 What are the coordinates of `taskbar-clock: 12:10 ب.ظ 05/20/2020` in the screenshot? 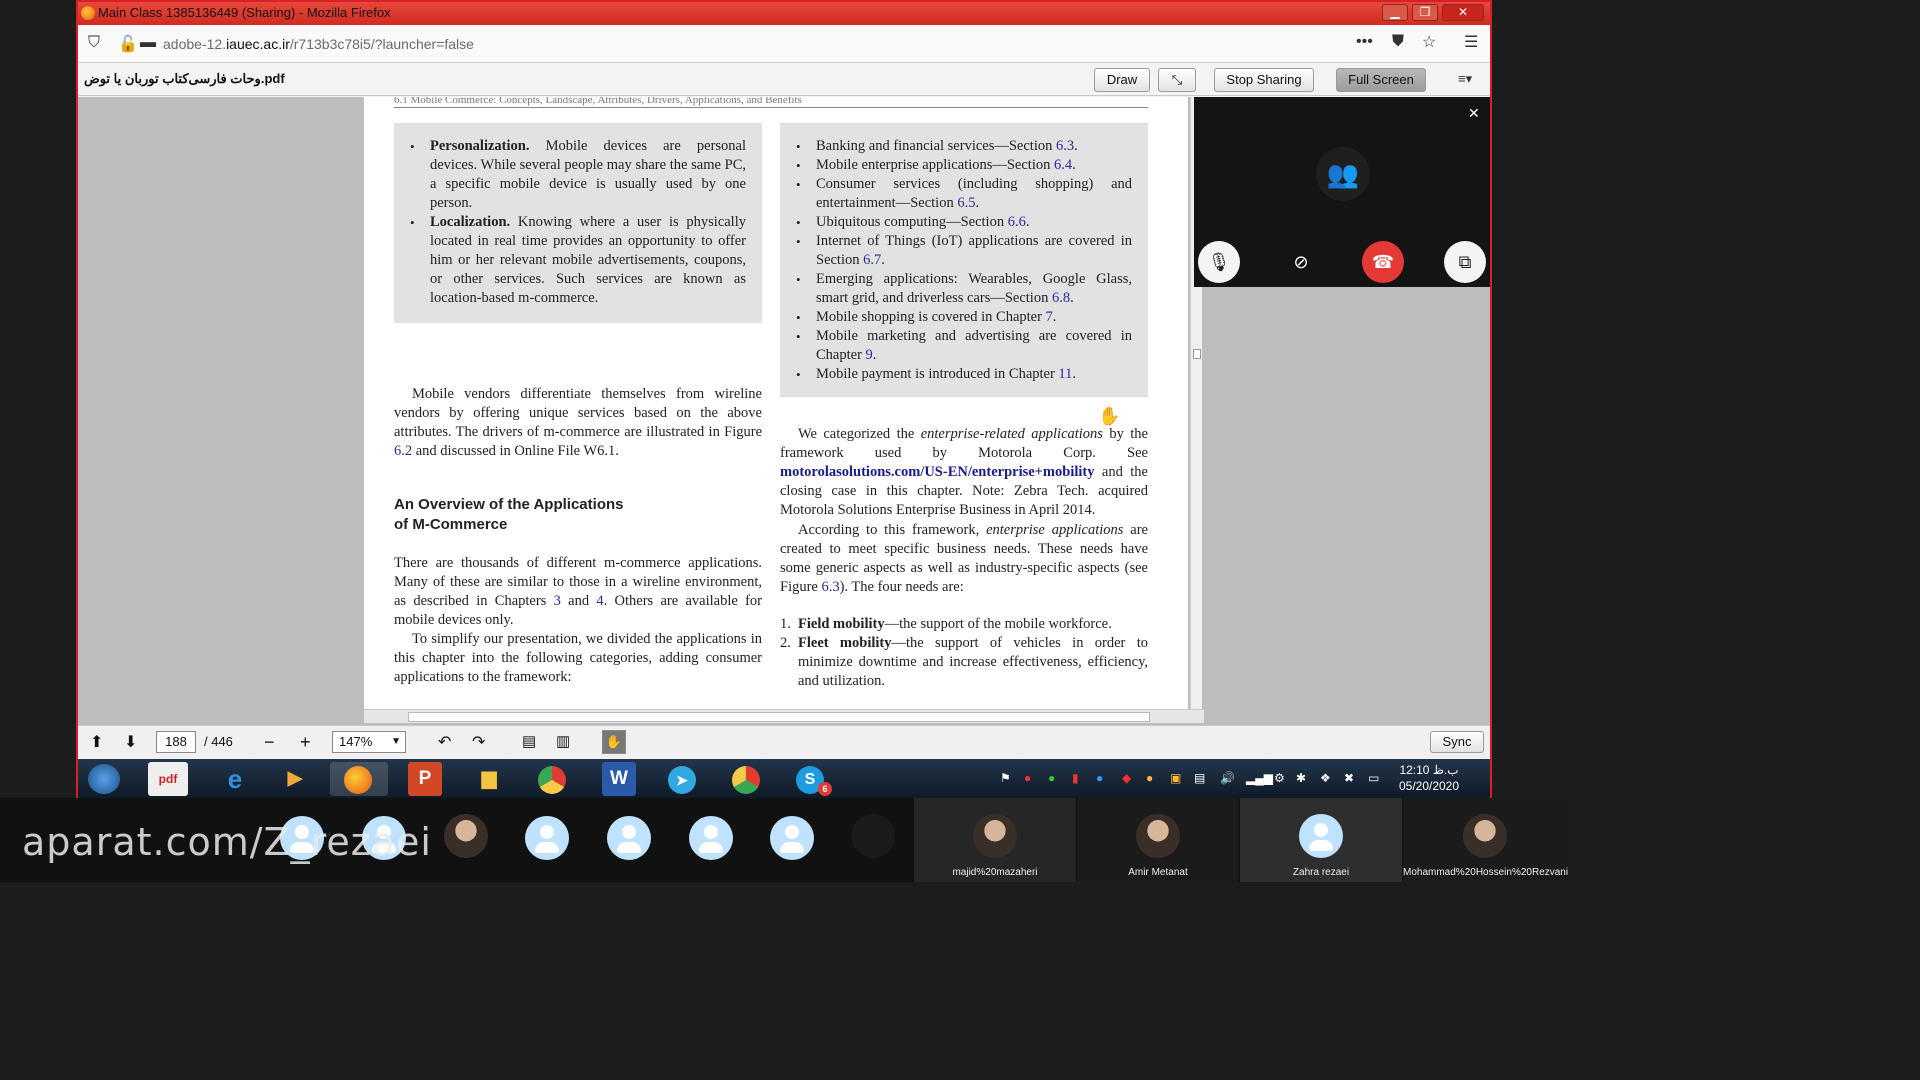 It's located at (1429, 778).